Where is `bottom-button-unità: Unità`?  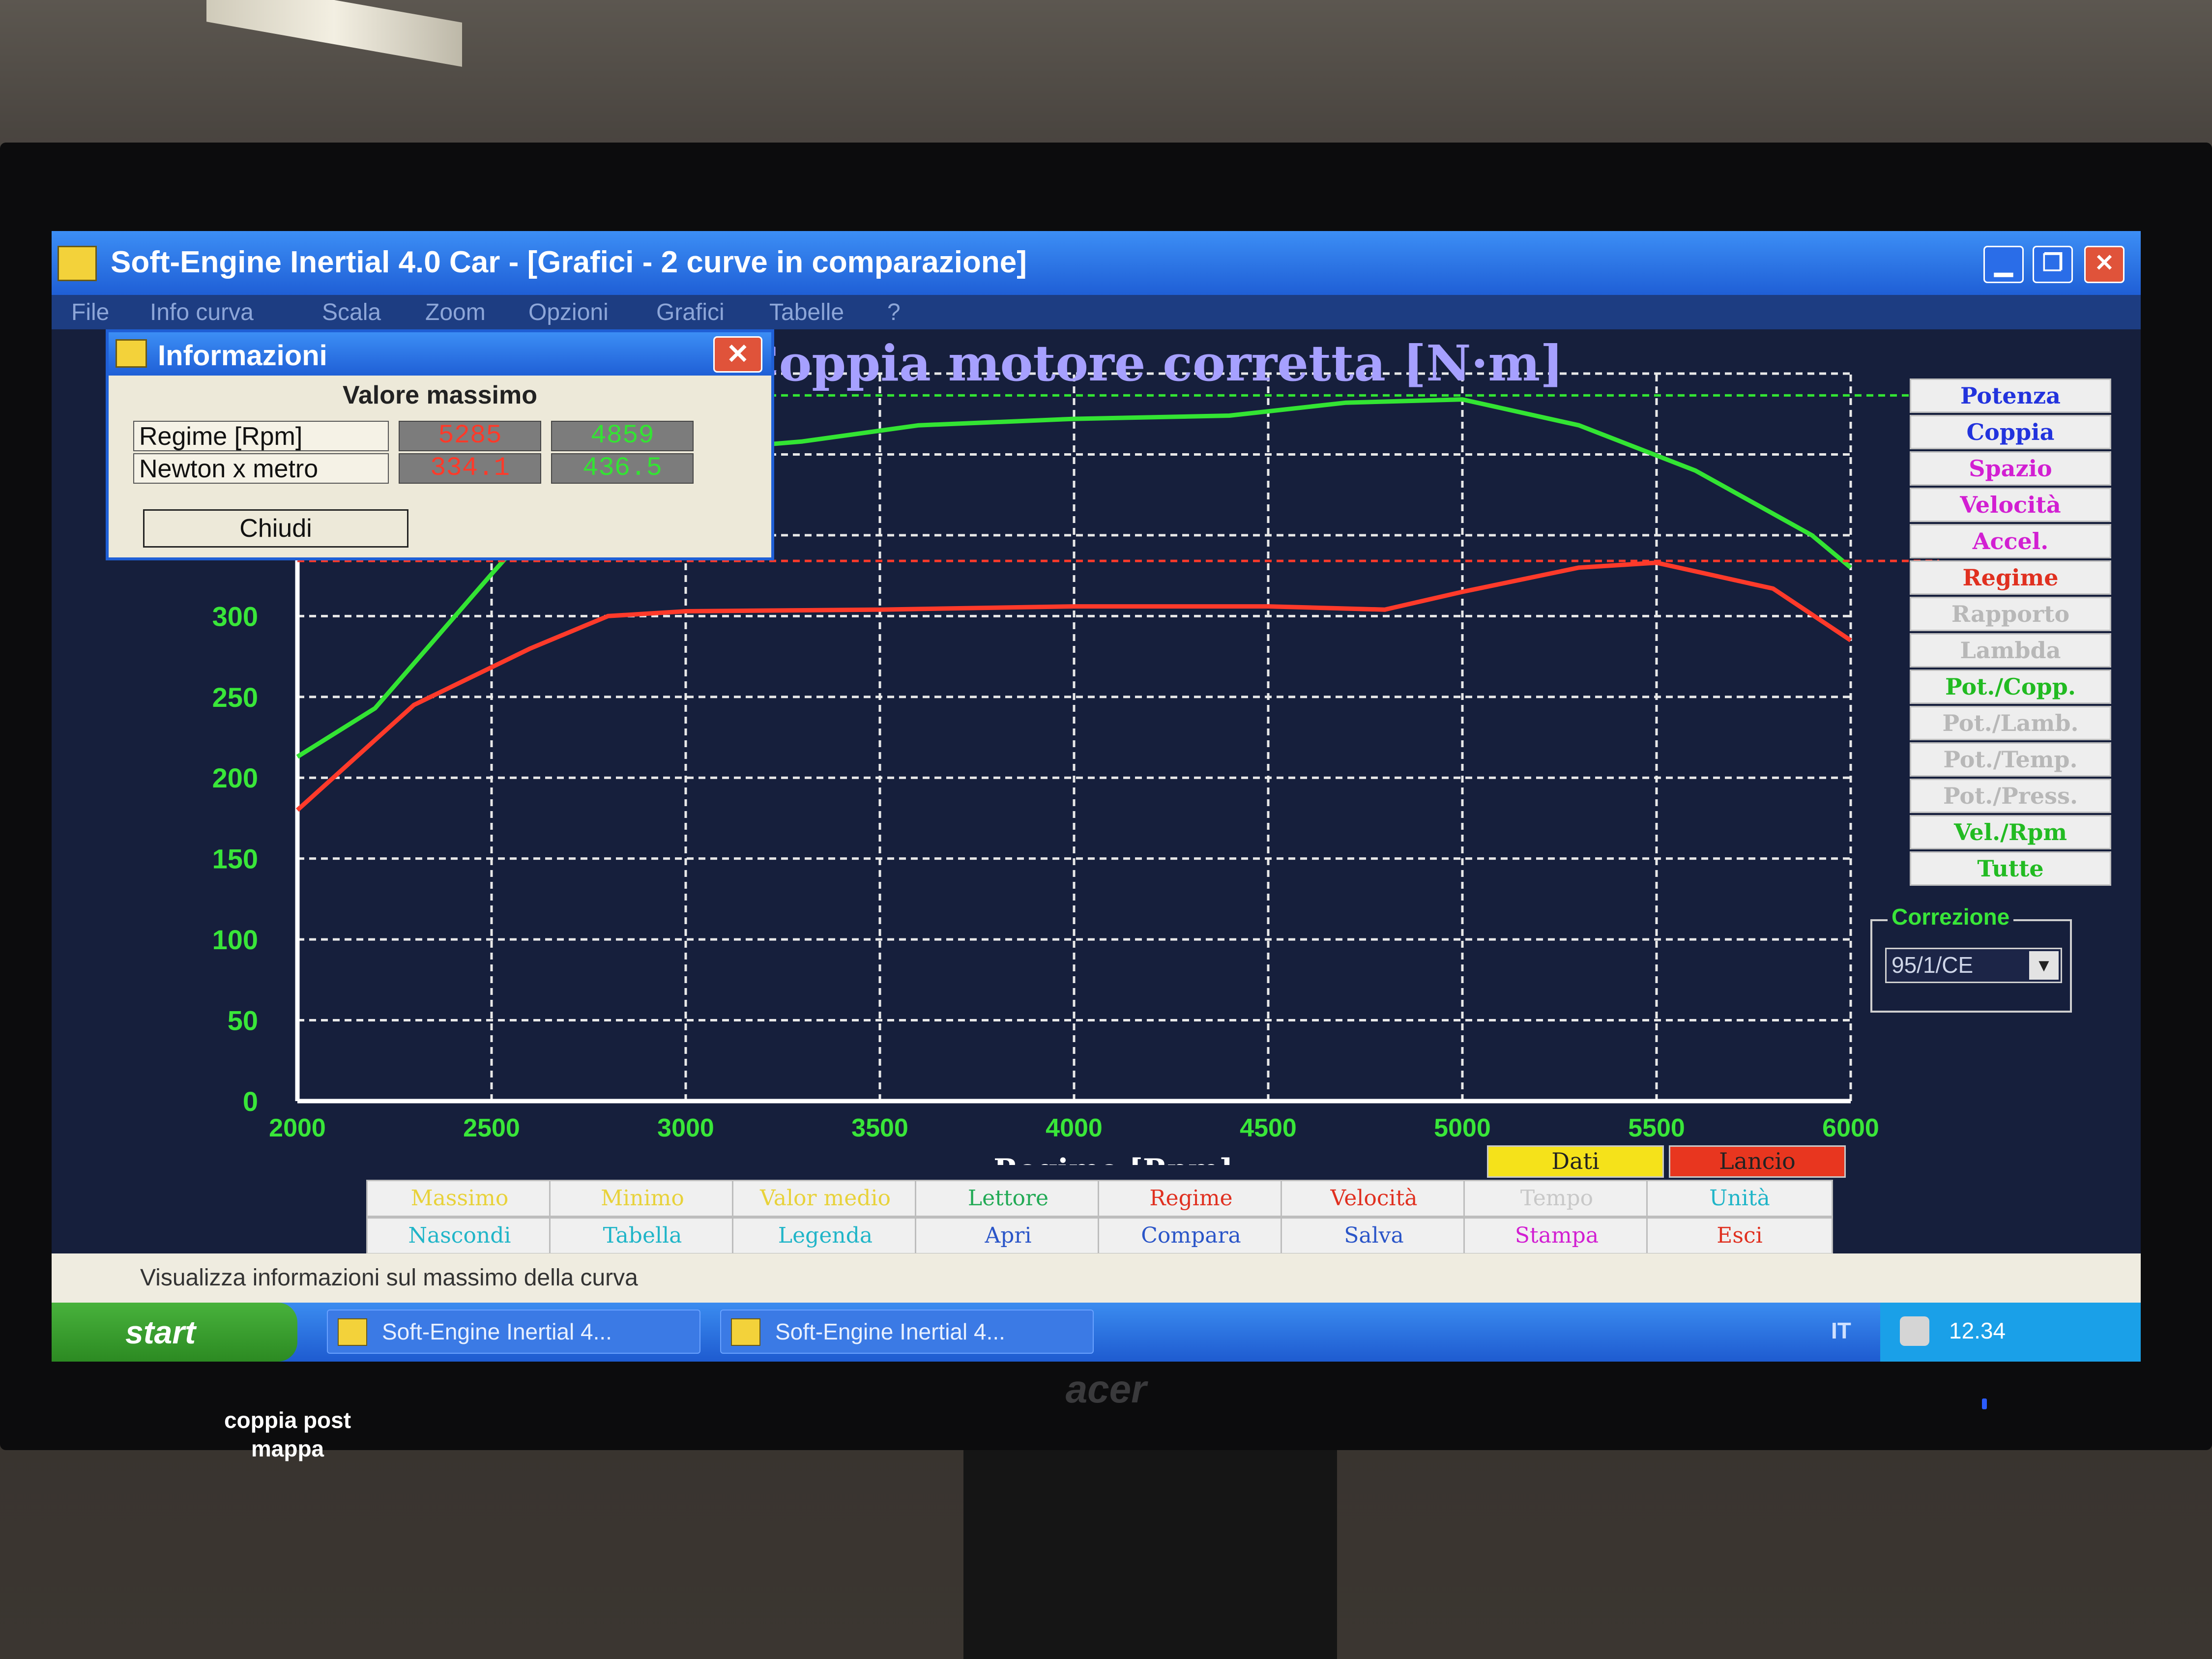
bottom-button-unità: Unità is located at coordinates (1740, 1199).